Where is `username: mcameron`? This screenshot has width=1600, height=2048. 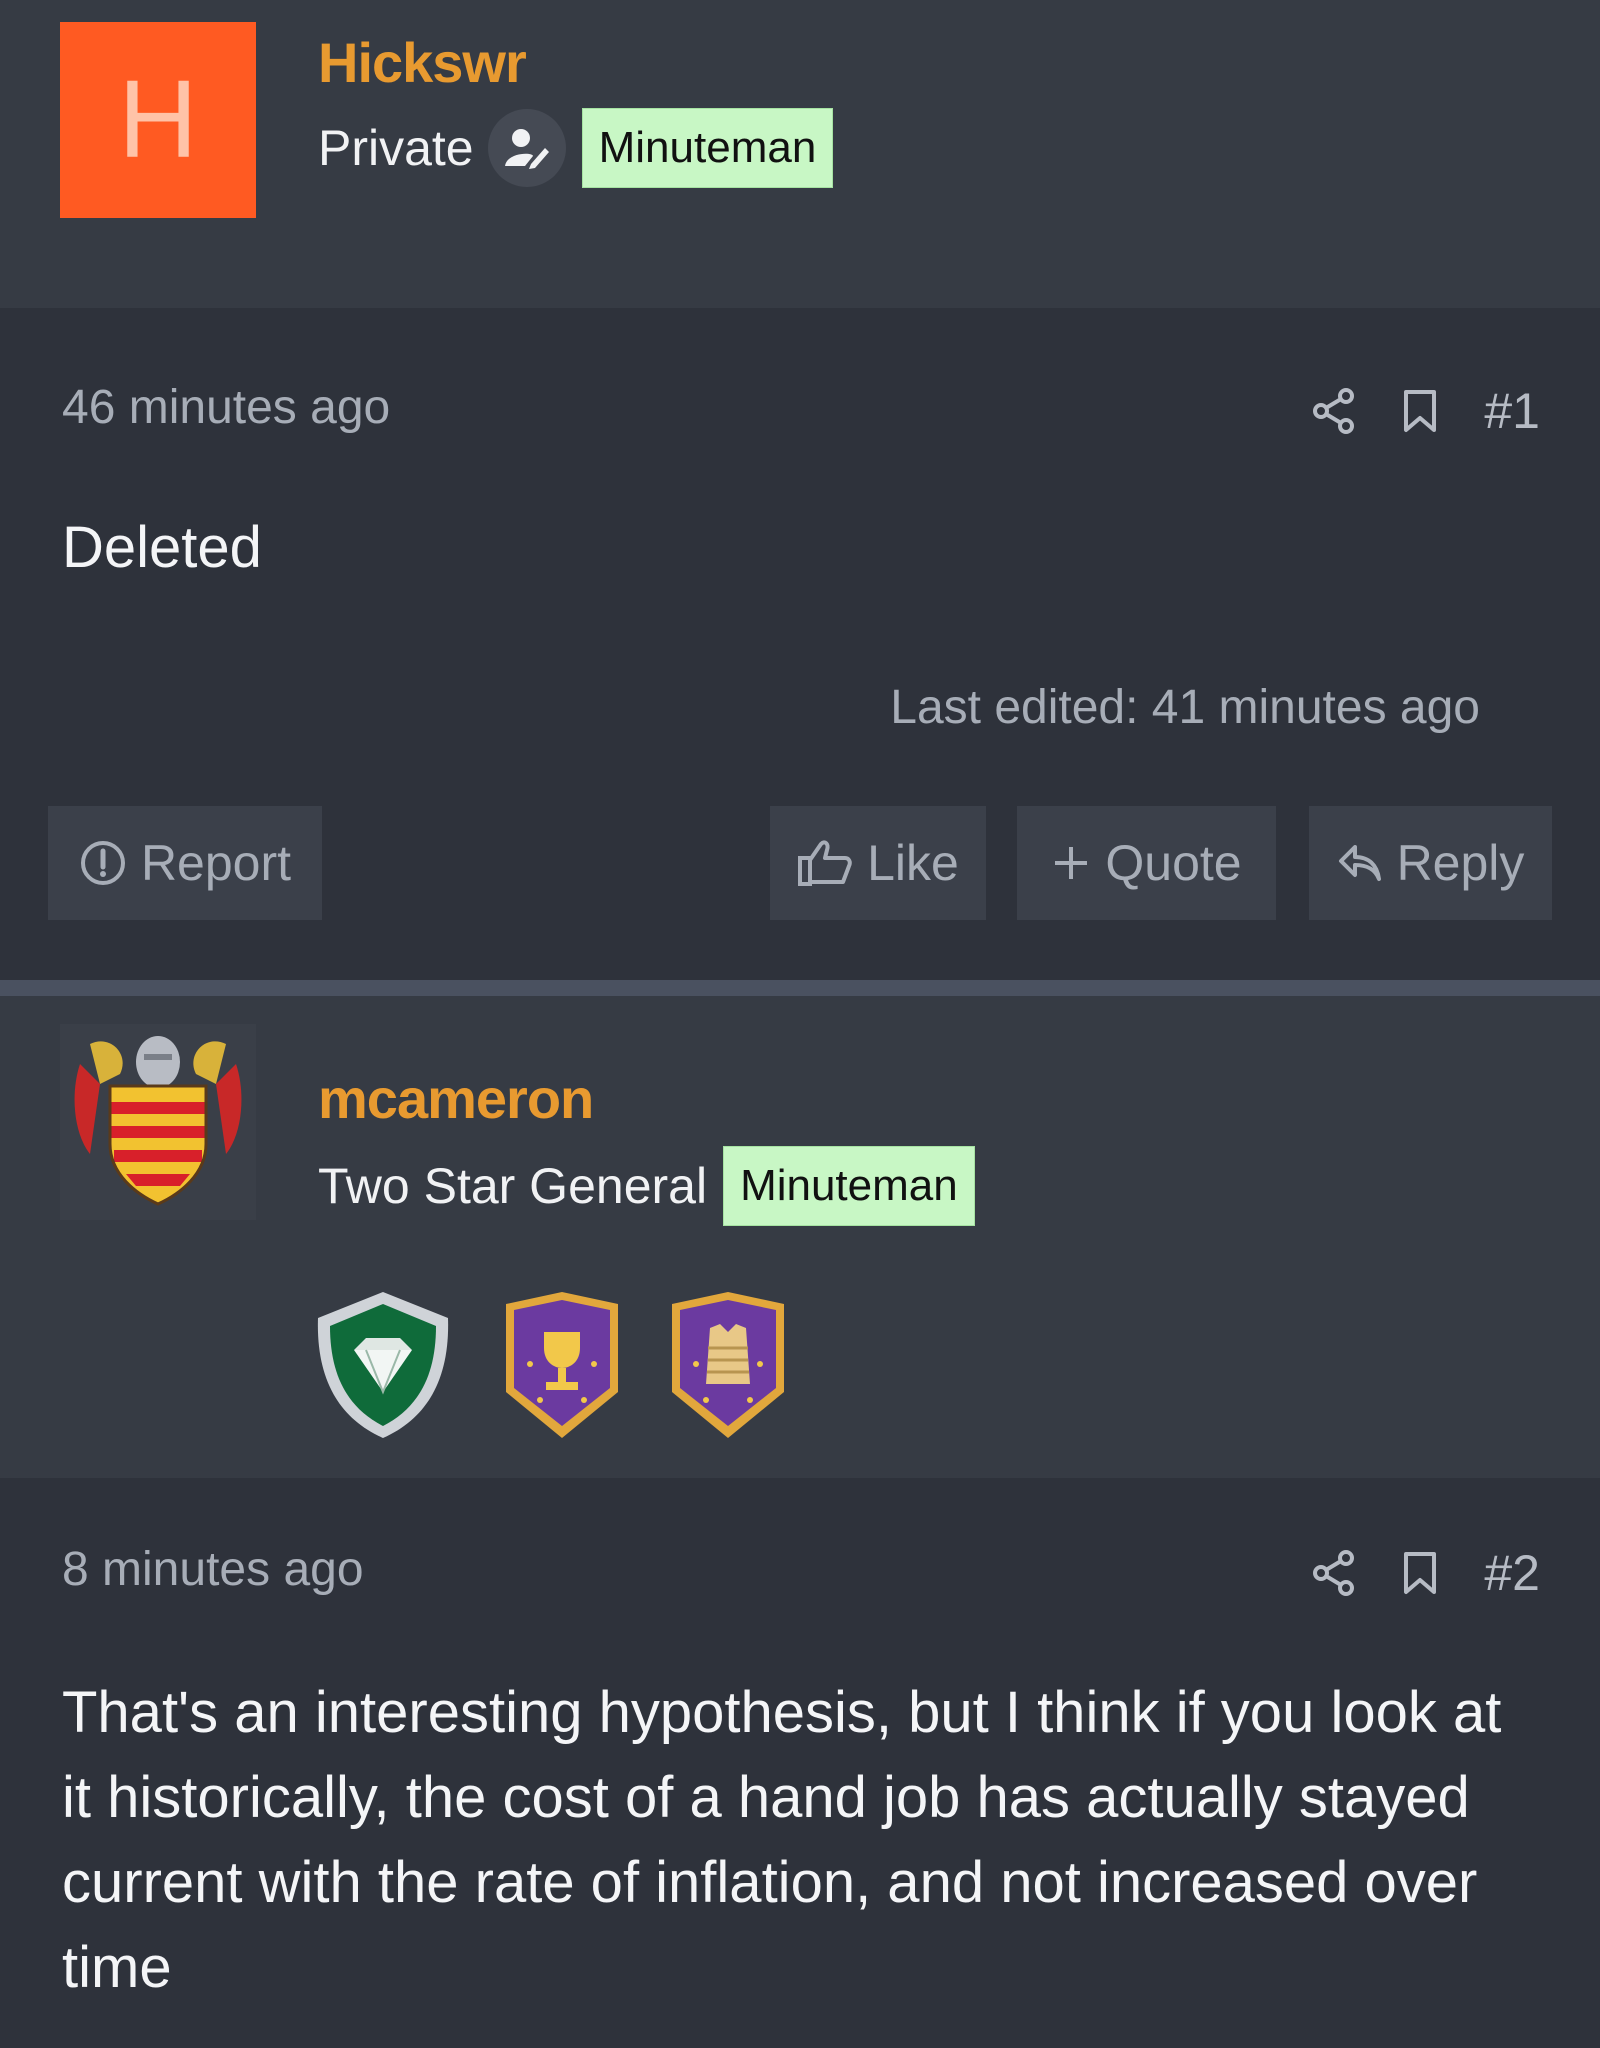
username: mcameron is located at coordinates (456, 1098).